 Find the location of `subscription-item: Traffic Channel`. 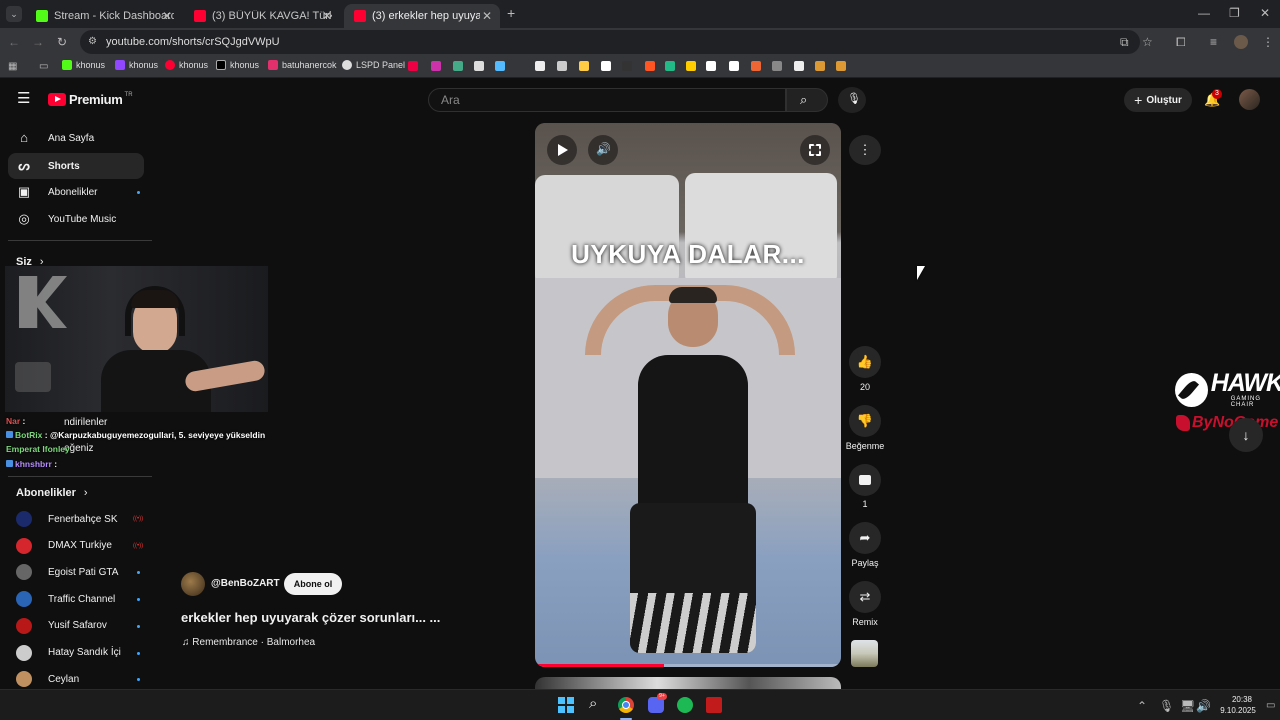

subscription-item: Traffic Channel is located at coordinates (76, 599).